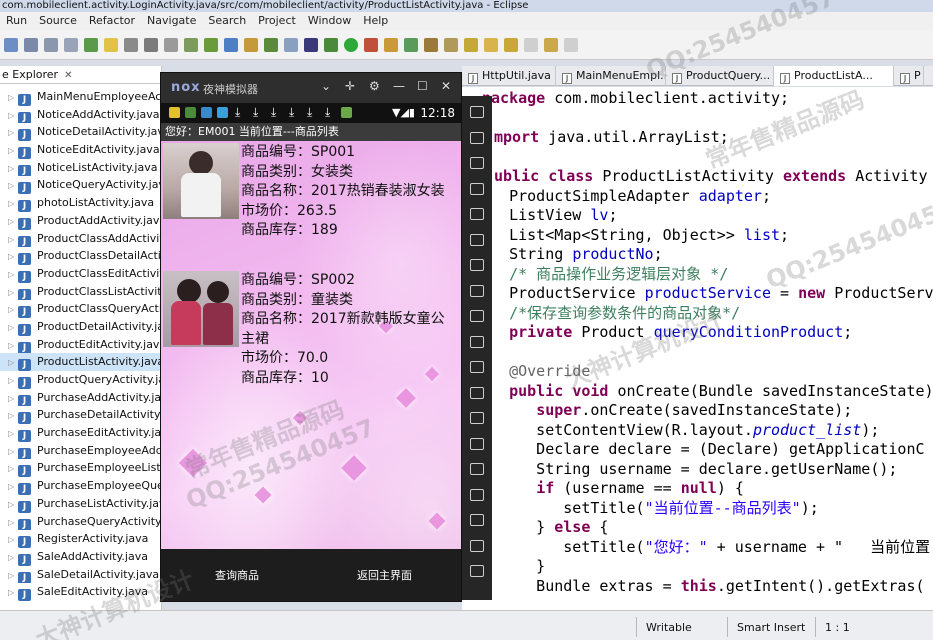 The height and width of the screenshot is (640, 933). I want to click on code-line: if (username == null) {, so click(613, 489).